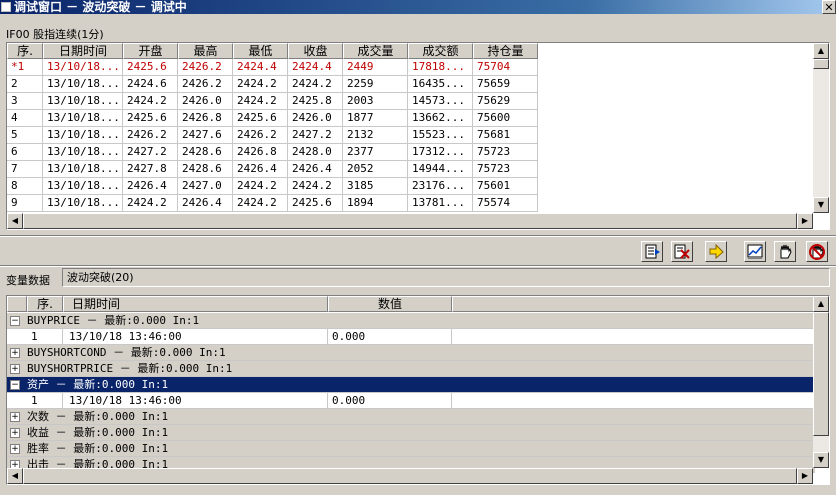 The height and width of the screenshot is (495, 836). Describe the element at coordinates (411, 449) in the screenshot. I see `tree-group-row: + 胜率 － 最新:0.000 In:1` at that location.